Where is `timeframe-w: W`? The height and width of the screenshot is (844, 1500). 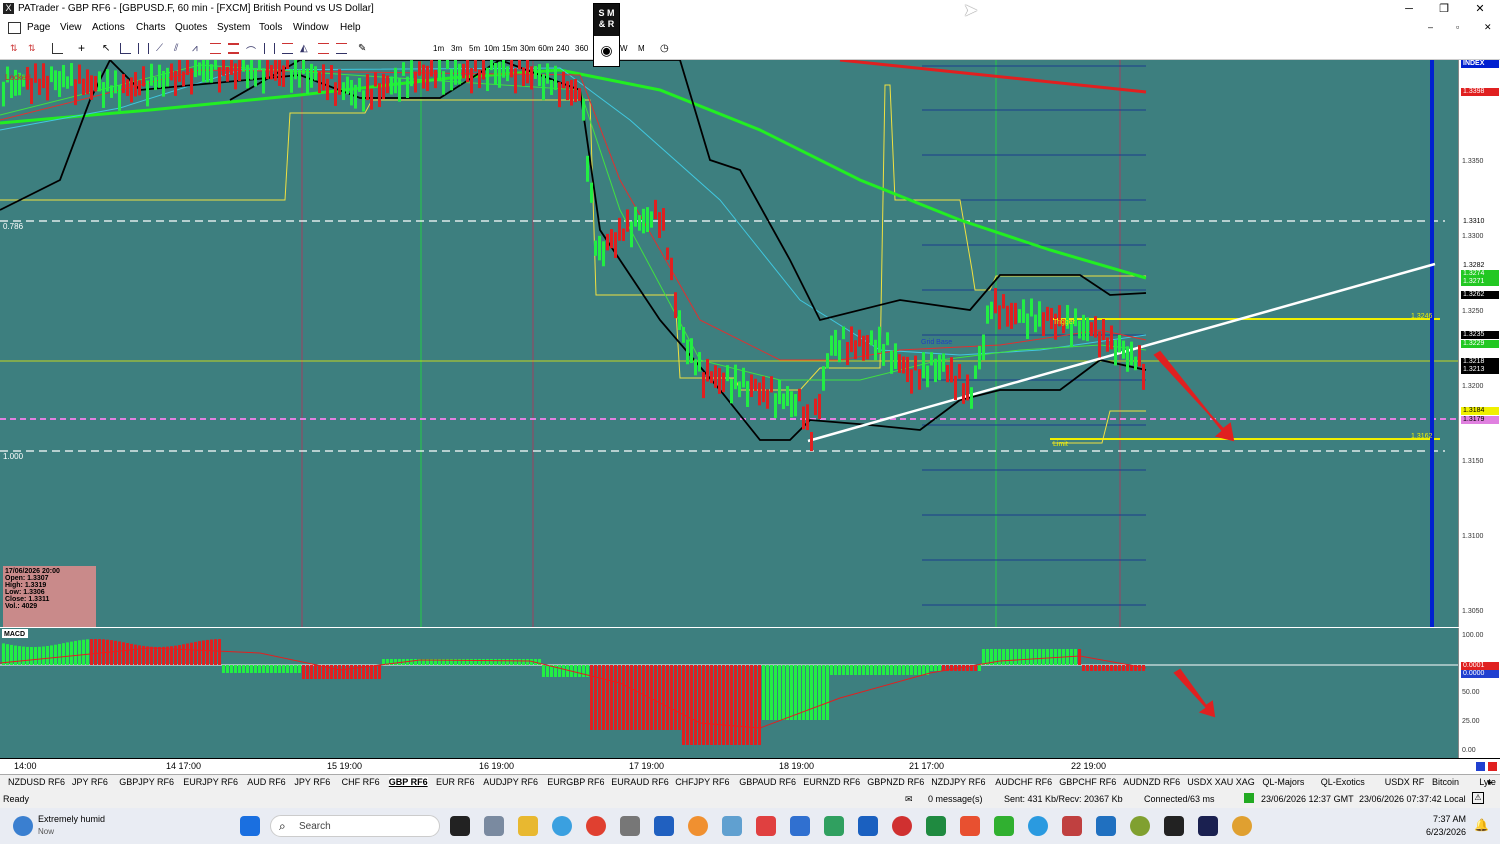
timeframe-w: W is located at coordinates (624, 48).